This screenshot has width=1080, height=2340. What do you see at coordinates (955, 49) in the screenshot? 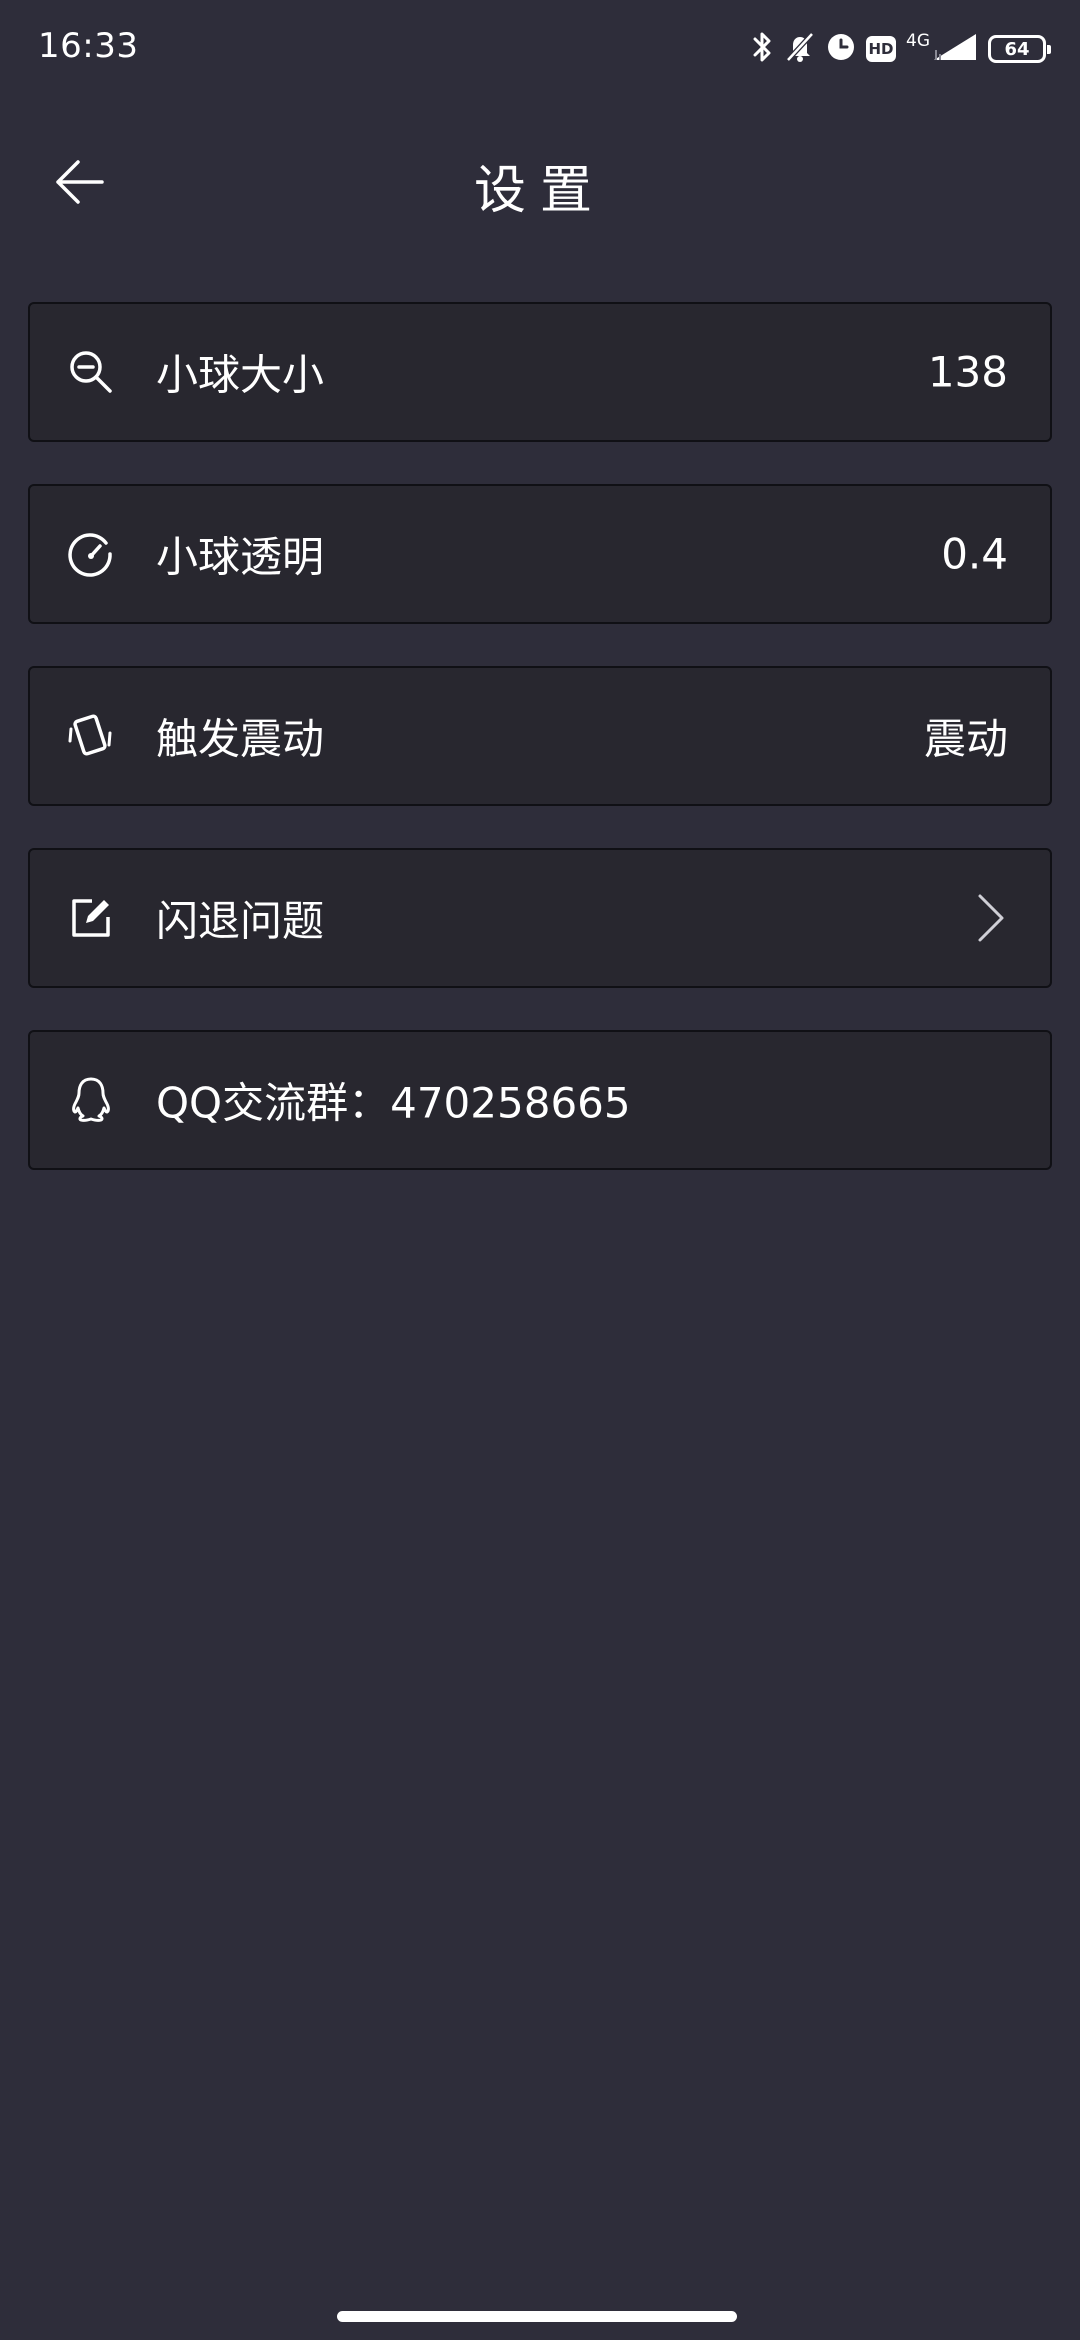
I see `signal-icon` at bounding box center [955, 49].